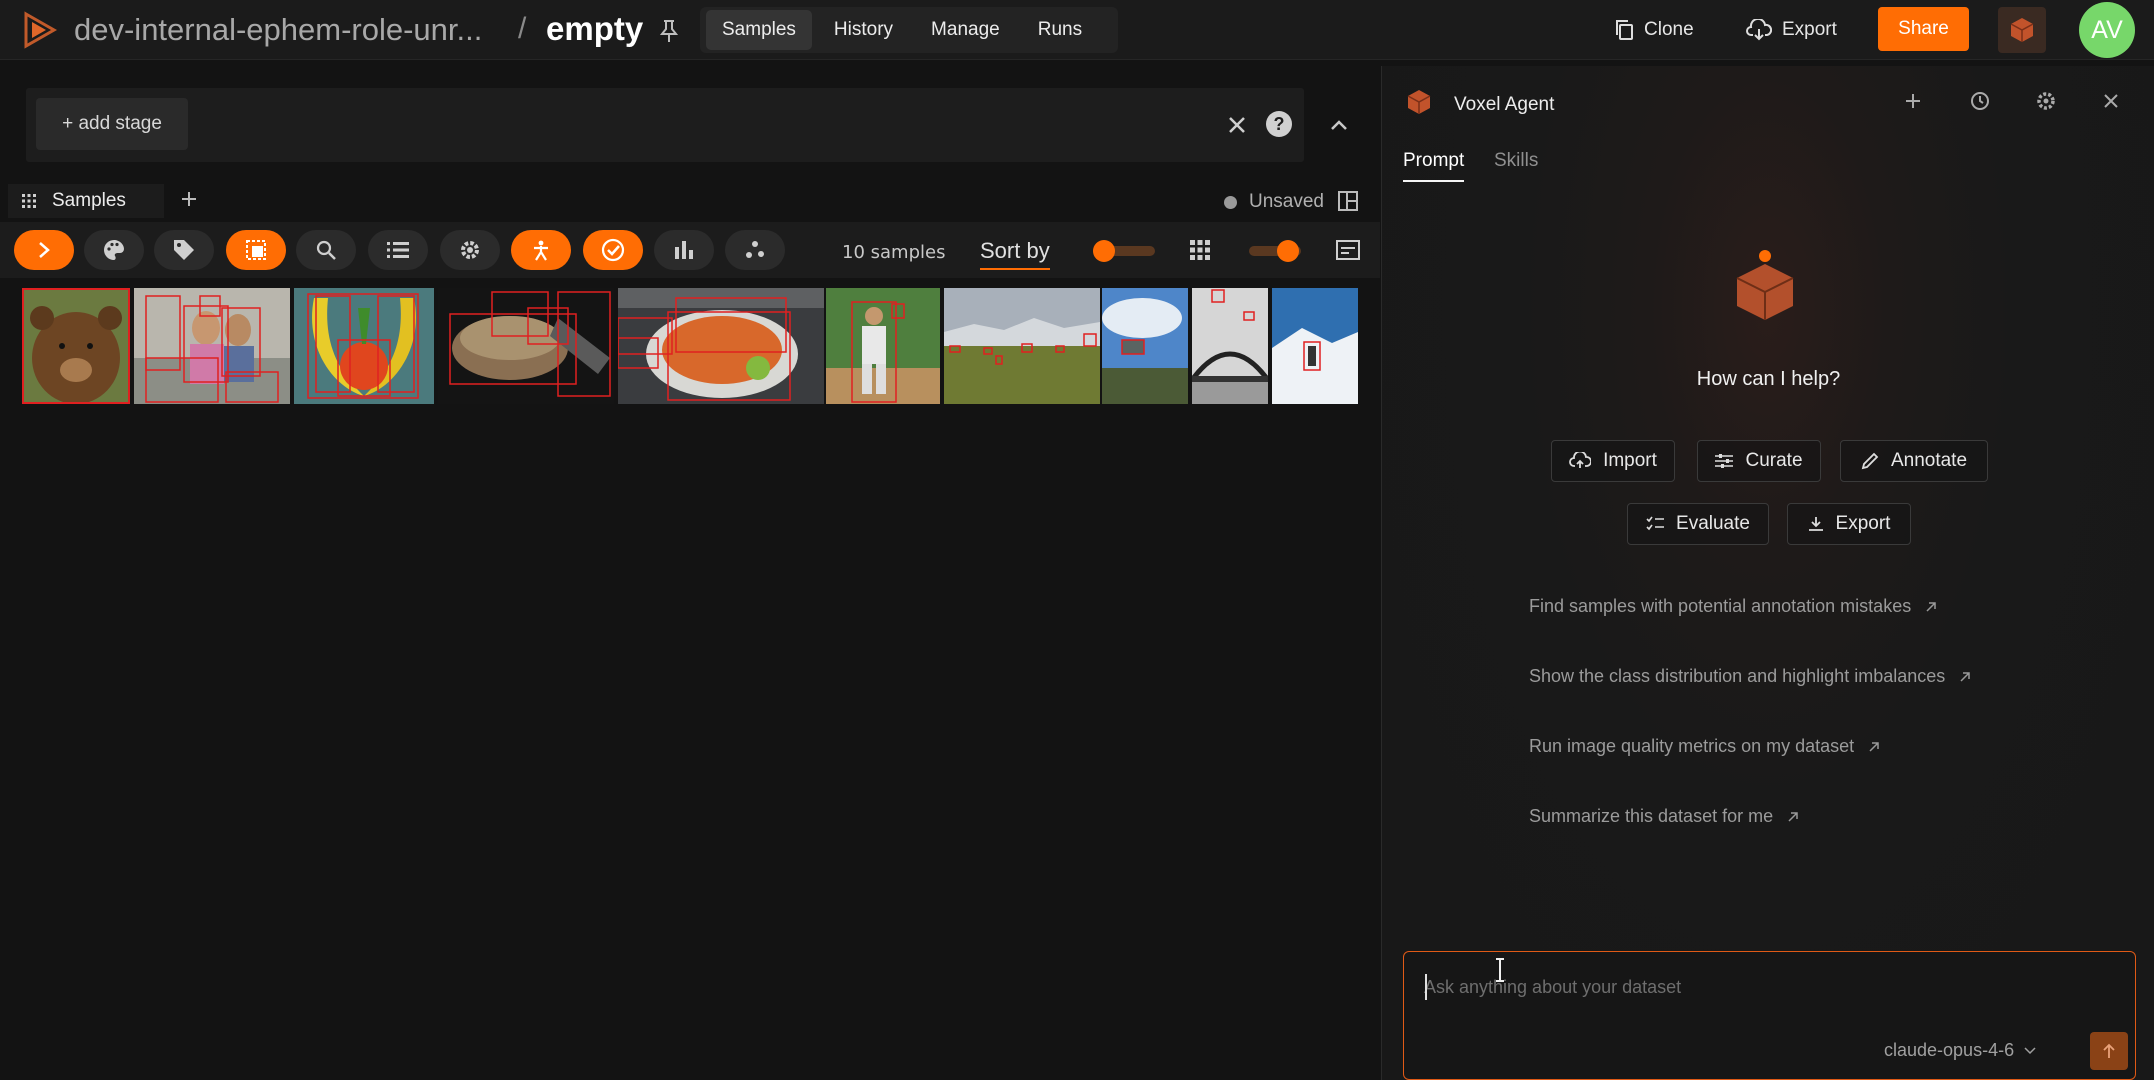 This screenshot has height=1080, width=2154. I want to click on new-chat-icon, so click(1913, 101).